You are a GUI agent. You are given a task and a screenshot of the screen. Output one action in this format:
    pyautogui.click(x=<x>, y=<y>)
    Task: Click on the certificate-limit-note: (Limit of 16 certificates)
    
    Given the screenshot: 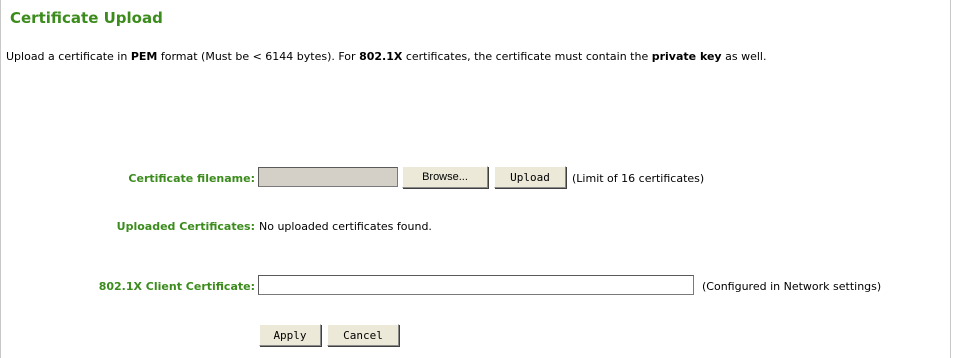 What is the action you would take?
    pyautogui.click(x=638, y=178)
    